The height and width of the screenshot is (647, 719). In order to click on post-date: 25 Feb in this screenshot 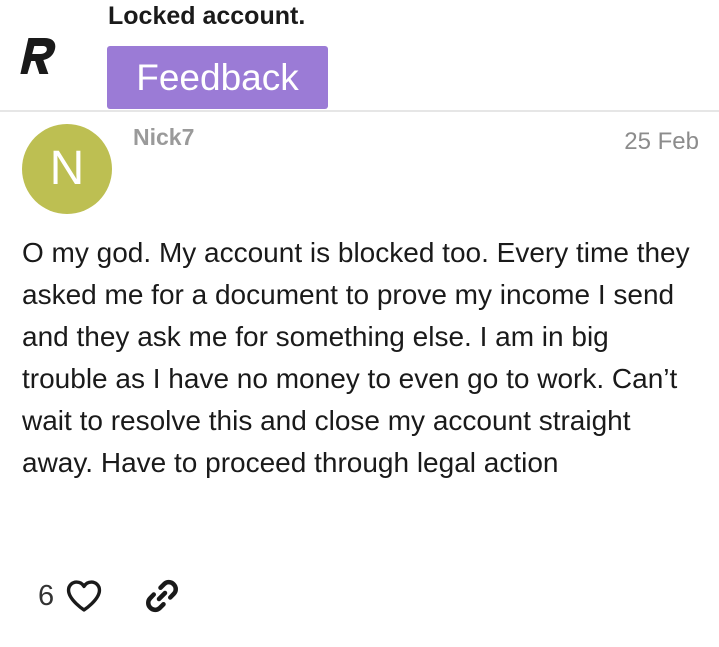, I will do `click(661, 142)`.